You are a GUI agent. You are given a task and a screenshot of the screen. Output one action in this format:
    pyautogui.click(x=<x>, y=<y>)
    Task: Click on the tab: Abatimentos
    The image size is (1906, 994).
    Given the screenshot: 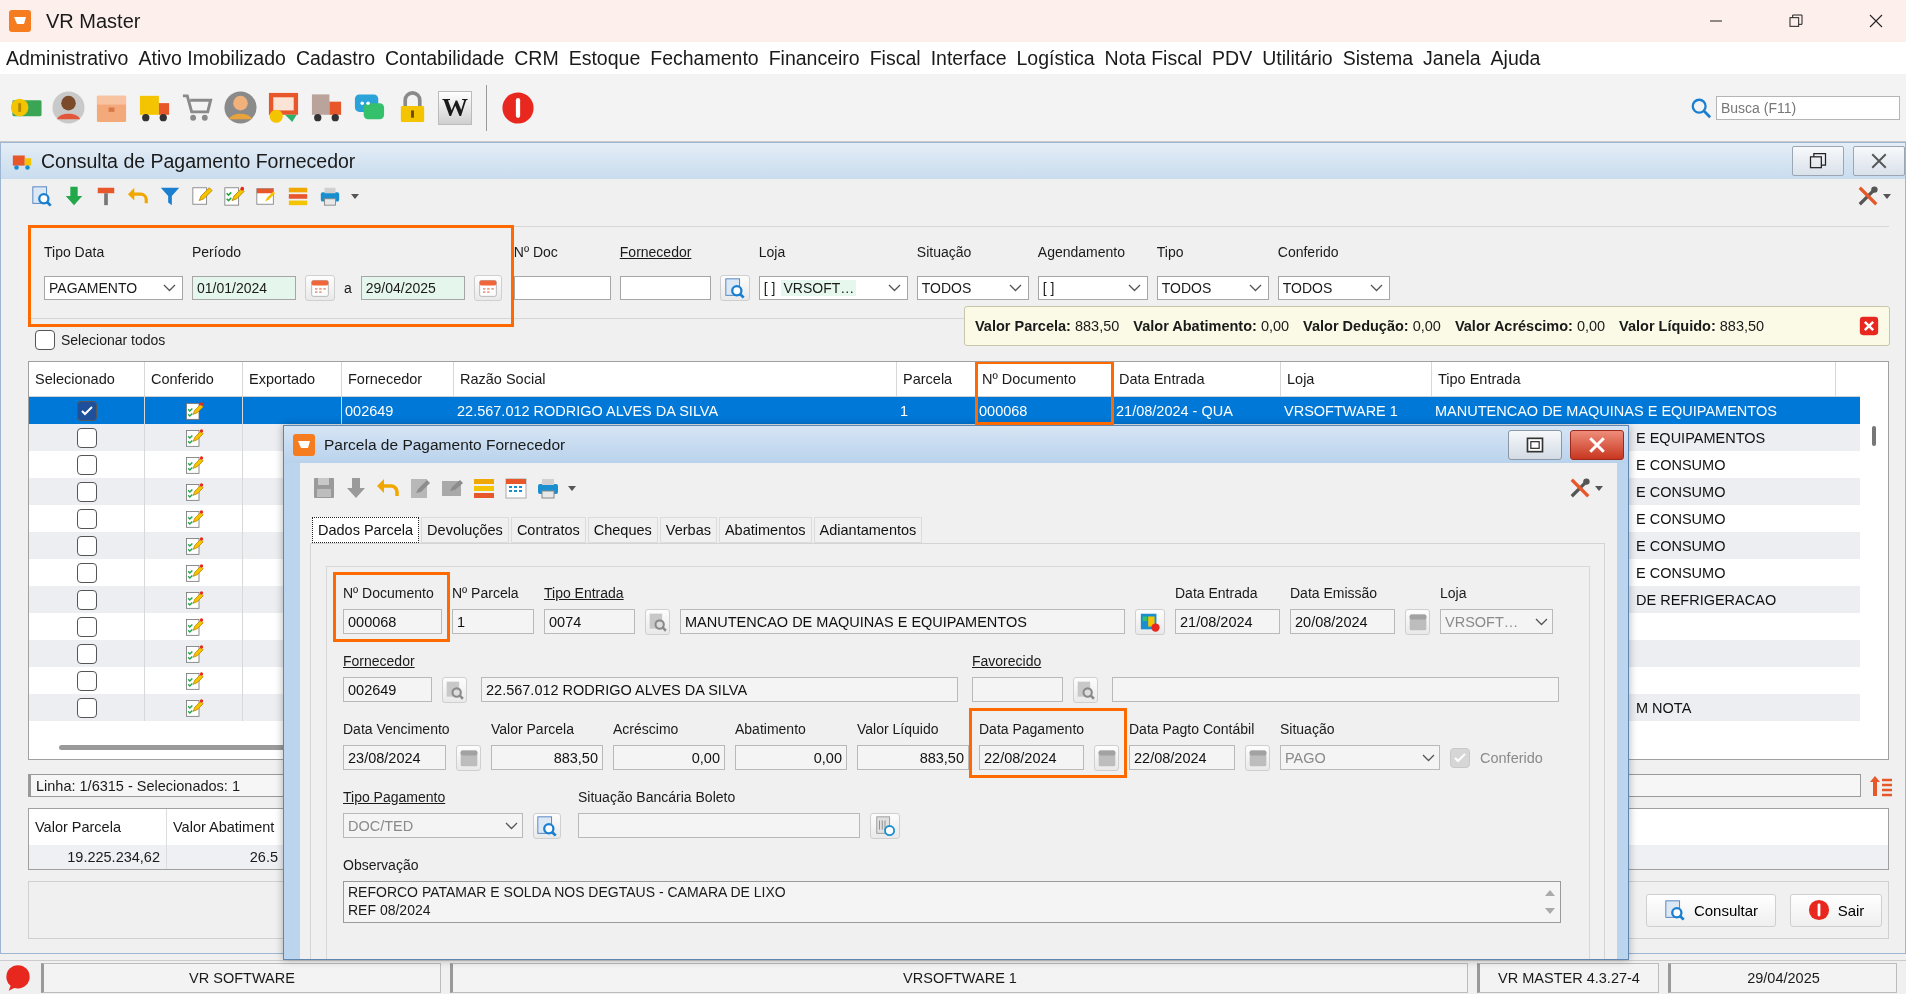 What is the action you would take?
    pyautogui.click(x=765, y=530)
    